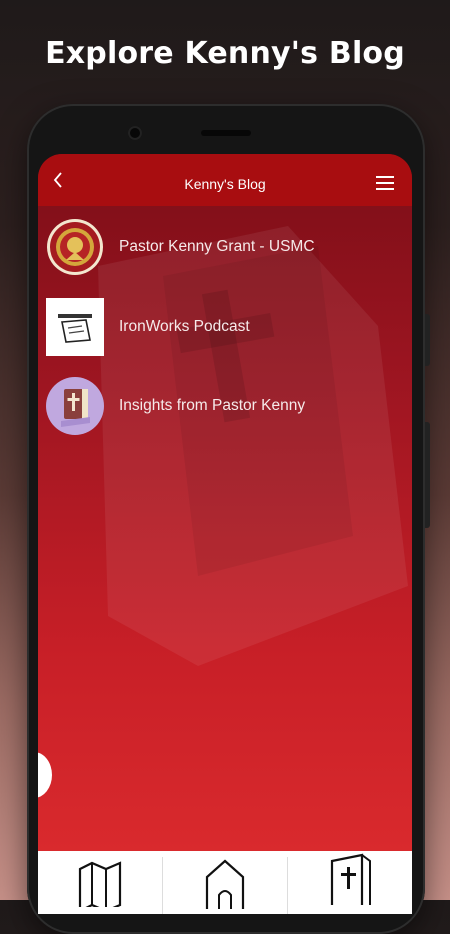 The image size is (450, 934). Describe the element at coordinates (226, 133) in the screenshot. I see `earpiece-speaker` at that location.